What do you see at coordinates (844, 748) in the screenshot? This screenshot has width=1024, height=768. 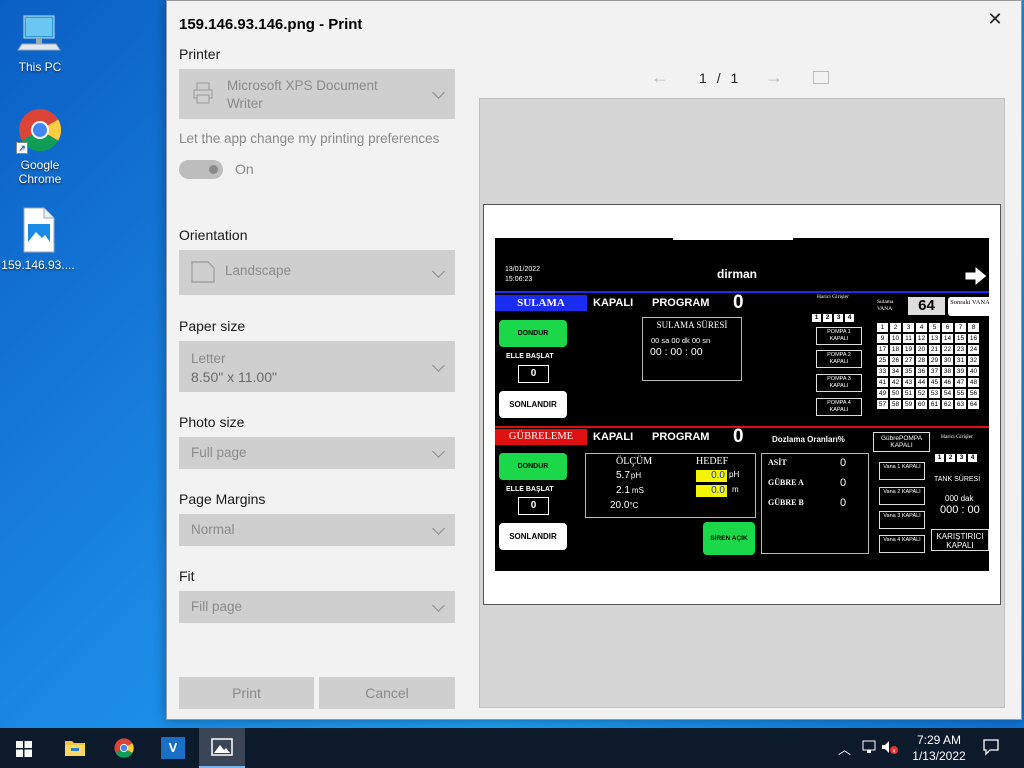 I see `show-hidden-icons-button: ︿` at bounding box center [844, 748].